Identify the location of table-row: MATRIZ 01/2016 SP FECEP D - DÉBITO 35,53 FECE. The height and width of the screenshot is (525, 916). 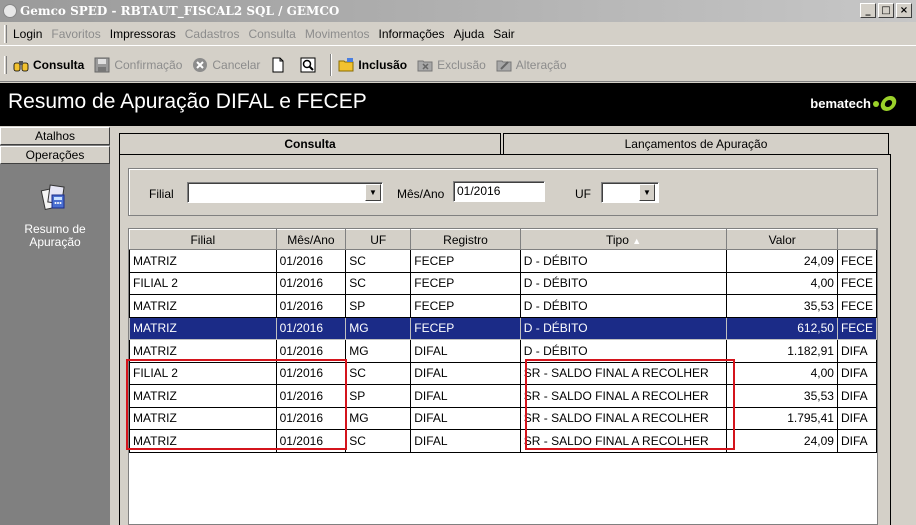
(503, 306).